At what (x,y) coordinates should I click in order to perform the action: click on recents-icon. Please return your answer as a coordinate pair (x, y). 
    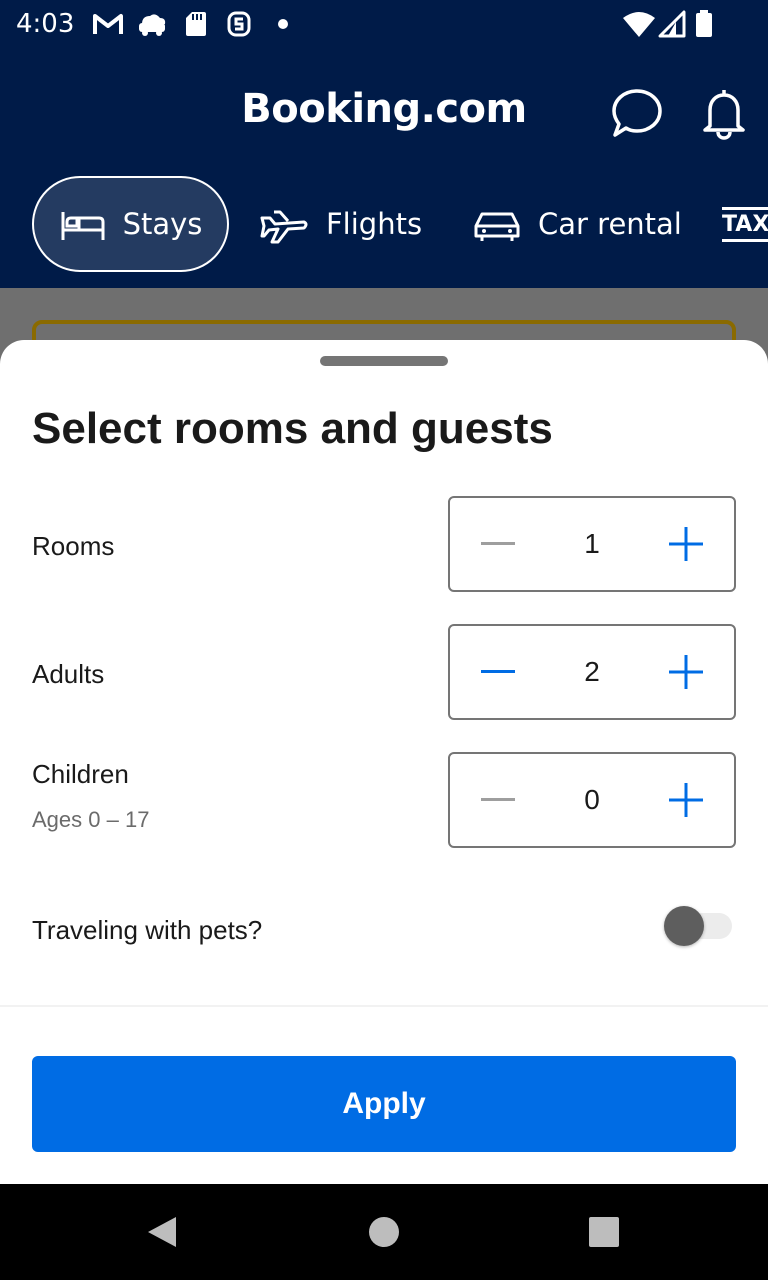
    Looking at the image, I should click on (604, 1232).